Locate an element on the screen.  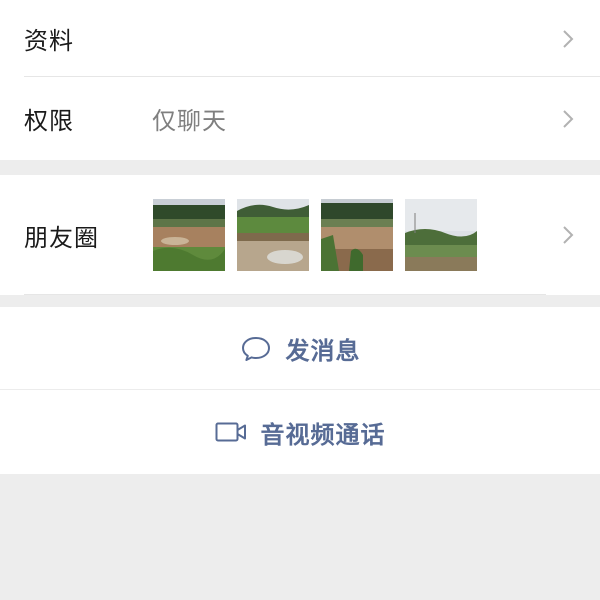
permission-label: 权限 is located at coordinates (49, 121).